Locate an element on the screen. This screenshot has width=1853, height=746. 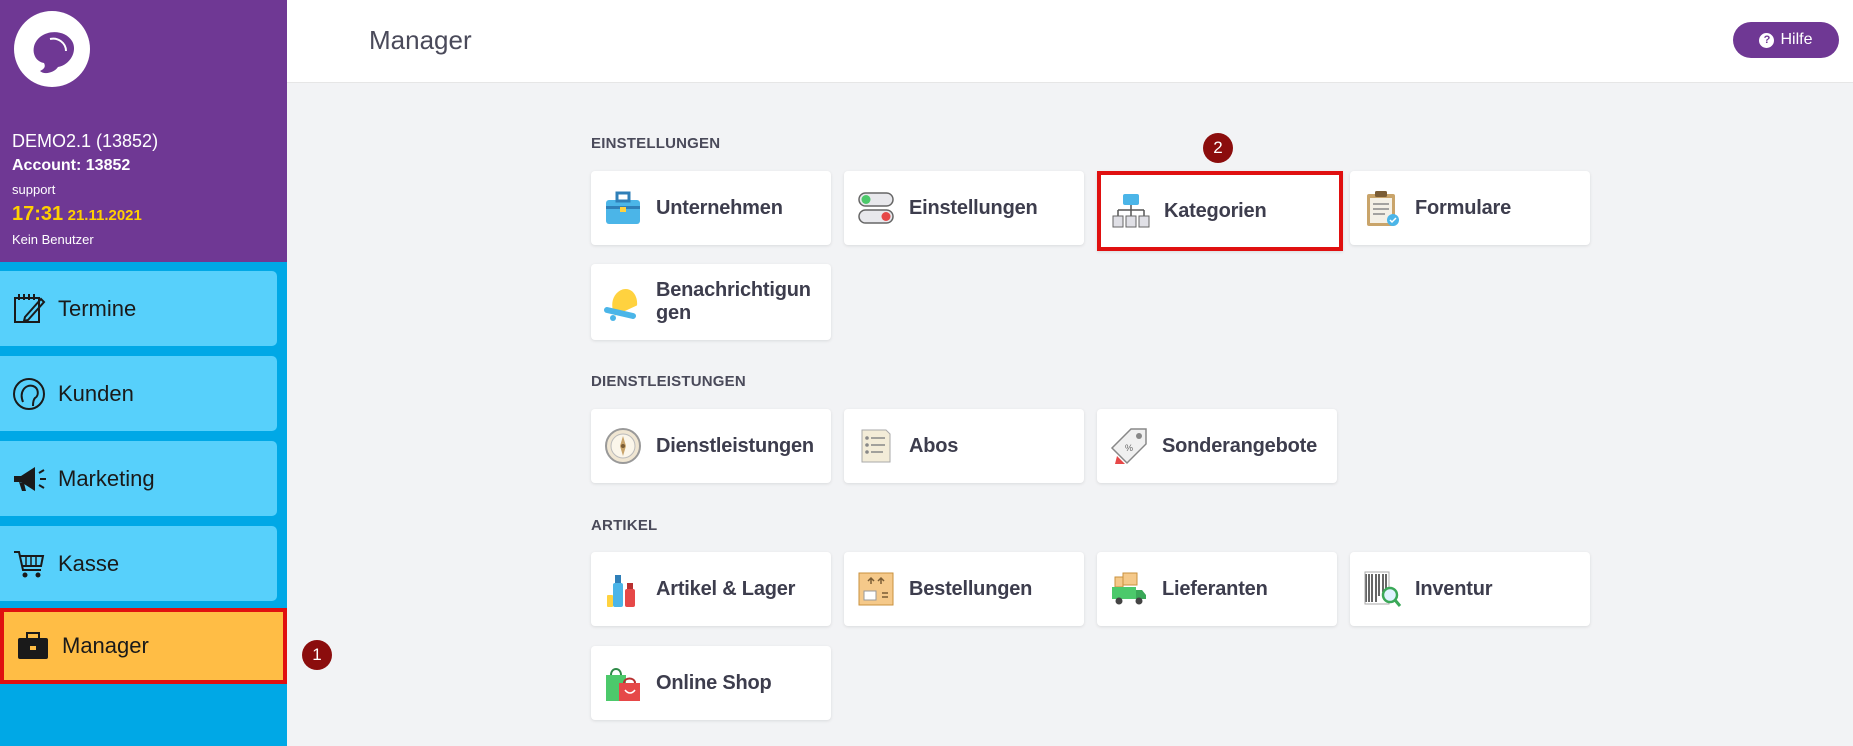
package-box-icon is located at coordinates (876, 589).